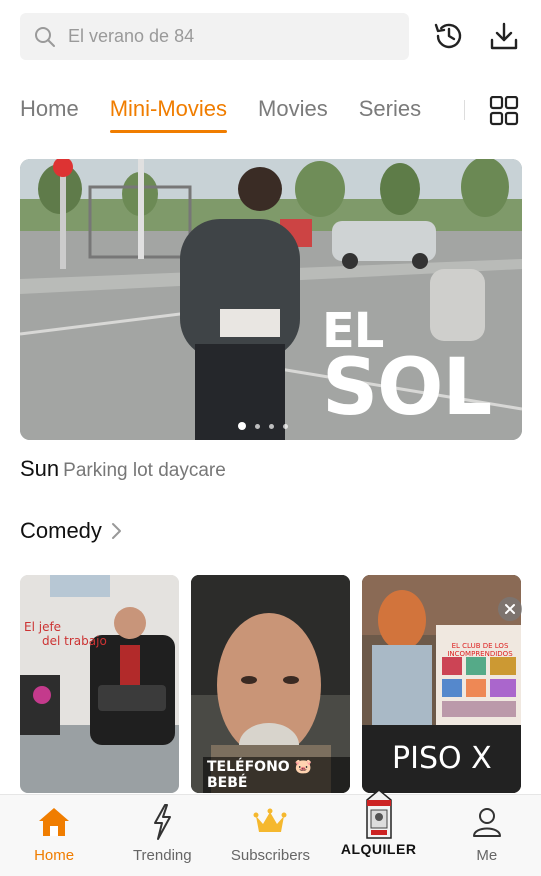  Describe the element at coordinates (270, 855) in the screenshot. I see `nav-label: Subscribers` at that location.